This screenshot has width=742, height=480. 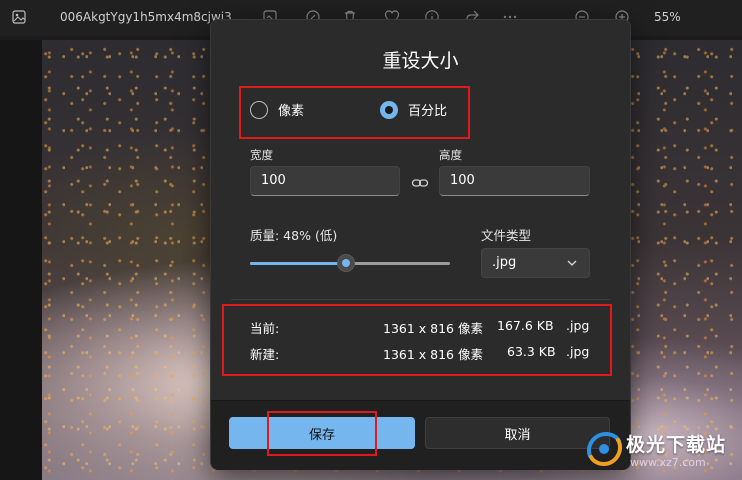 What do you see at coordinates (265, 354) in the screenshot?
I see `new-label: 新建:` at bounding box center [265, 354].